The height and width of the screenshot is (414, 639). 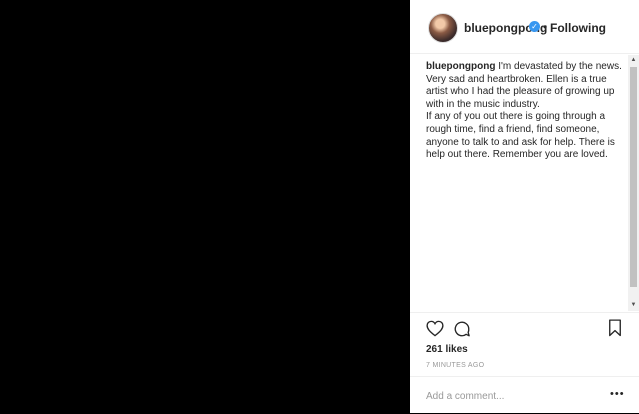 What do you see at coordinates (462, 331) in the screenshot?
I see `comment-icon` at bounding box center [462, 331].